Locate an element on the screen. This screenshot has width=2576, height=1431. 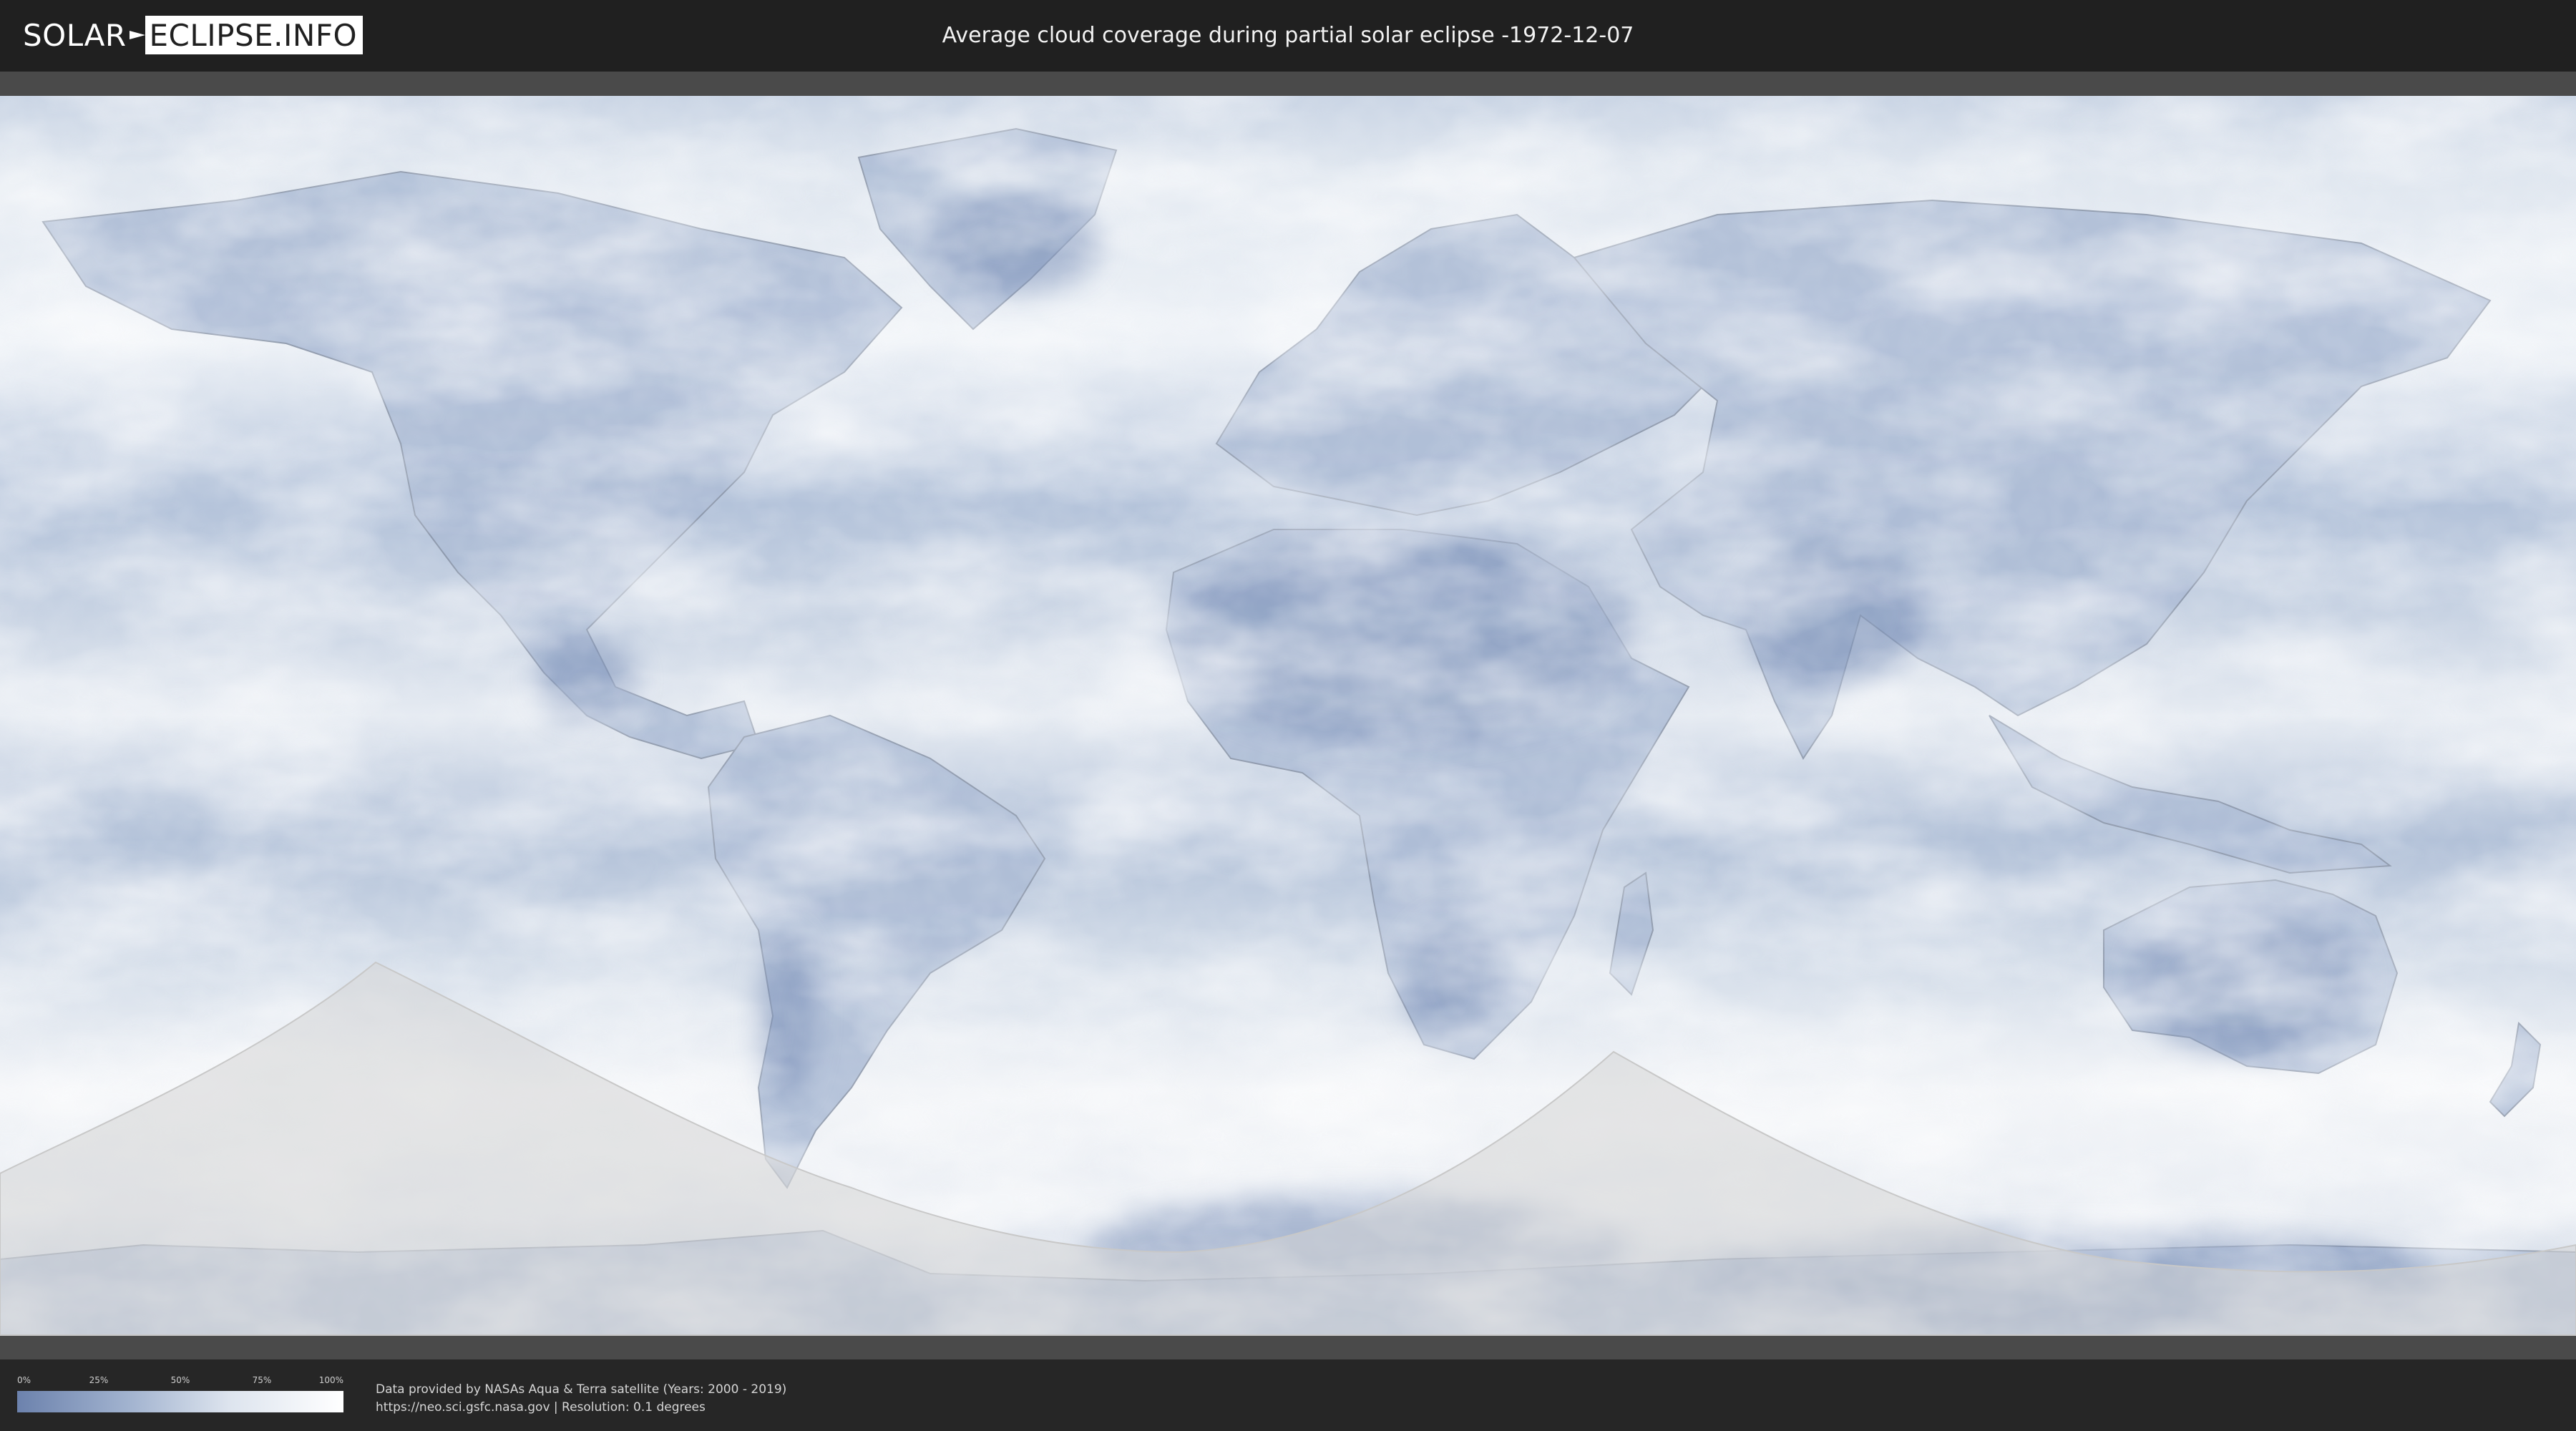
legend-gradient-bar is located at coordinates (180, 1402).